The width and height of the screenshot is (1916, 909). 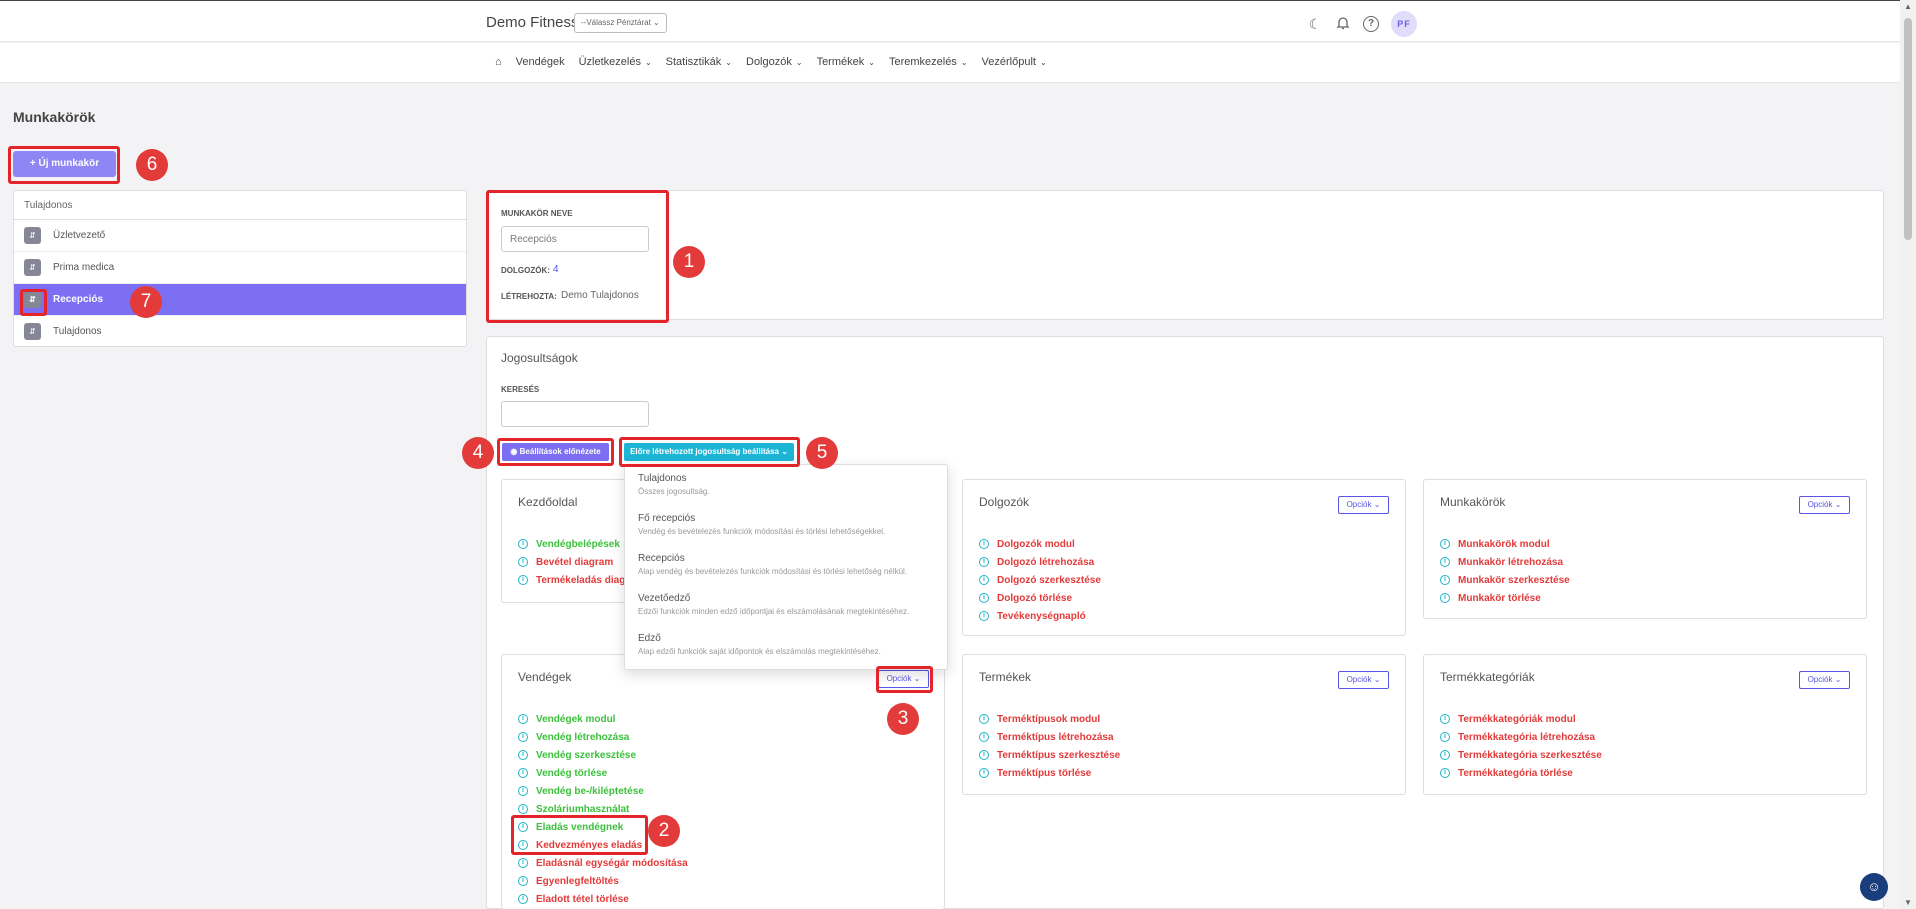 I want to click on permission-item: i Terméktípus törlése, so click(x=1049, y=773).